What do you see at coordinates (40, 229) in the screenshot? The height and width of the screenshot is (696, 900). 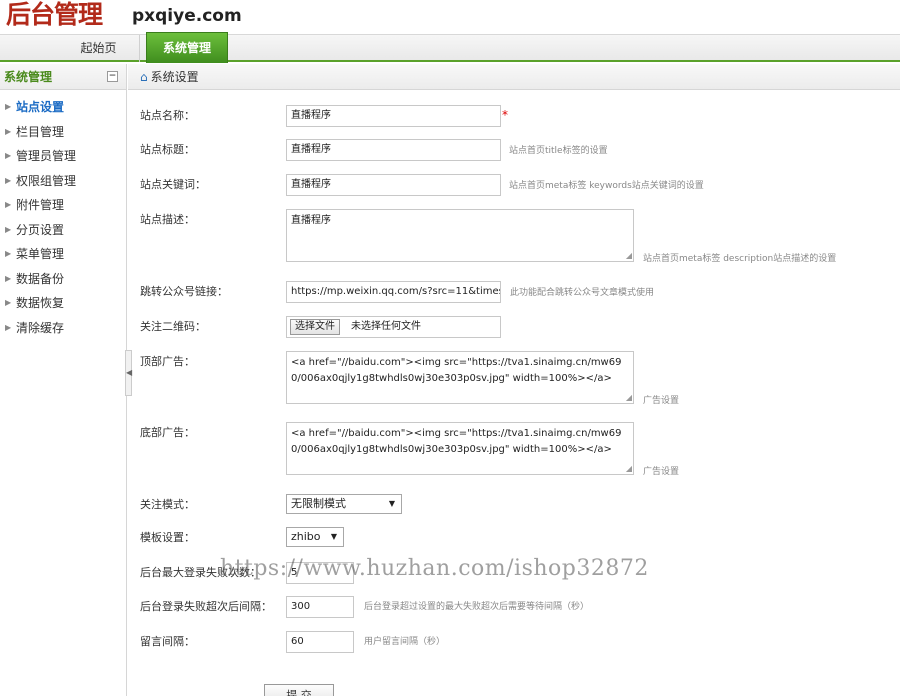 I see `sidebar-item-label: 分页设置` at bounding box center [40, 229].